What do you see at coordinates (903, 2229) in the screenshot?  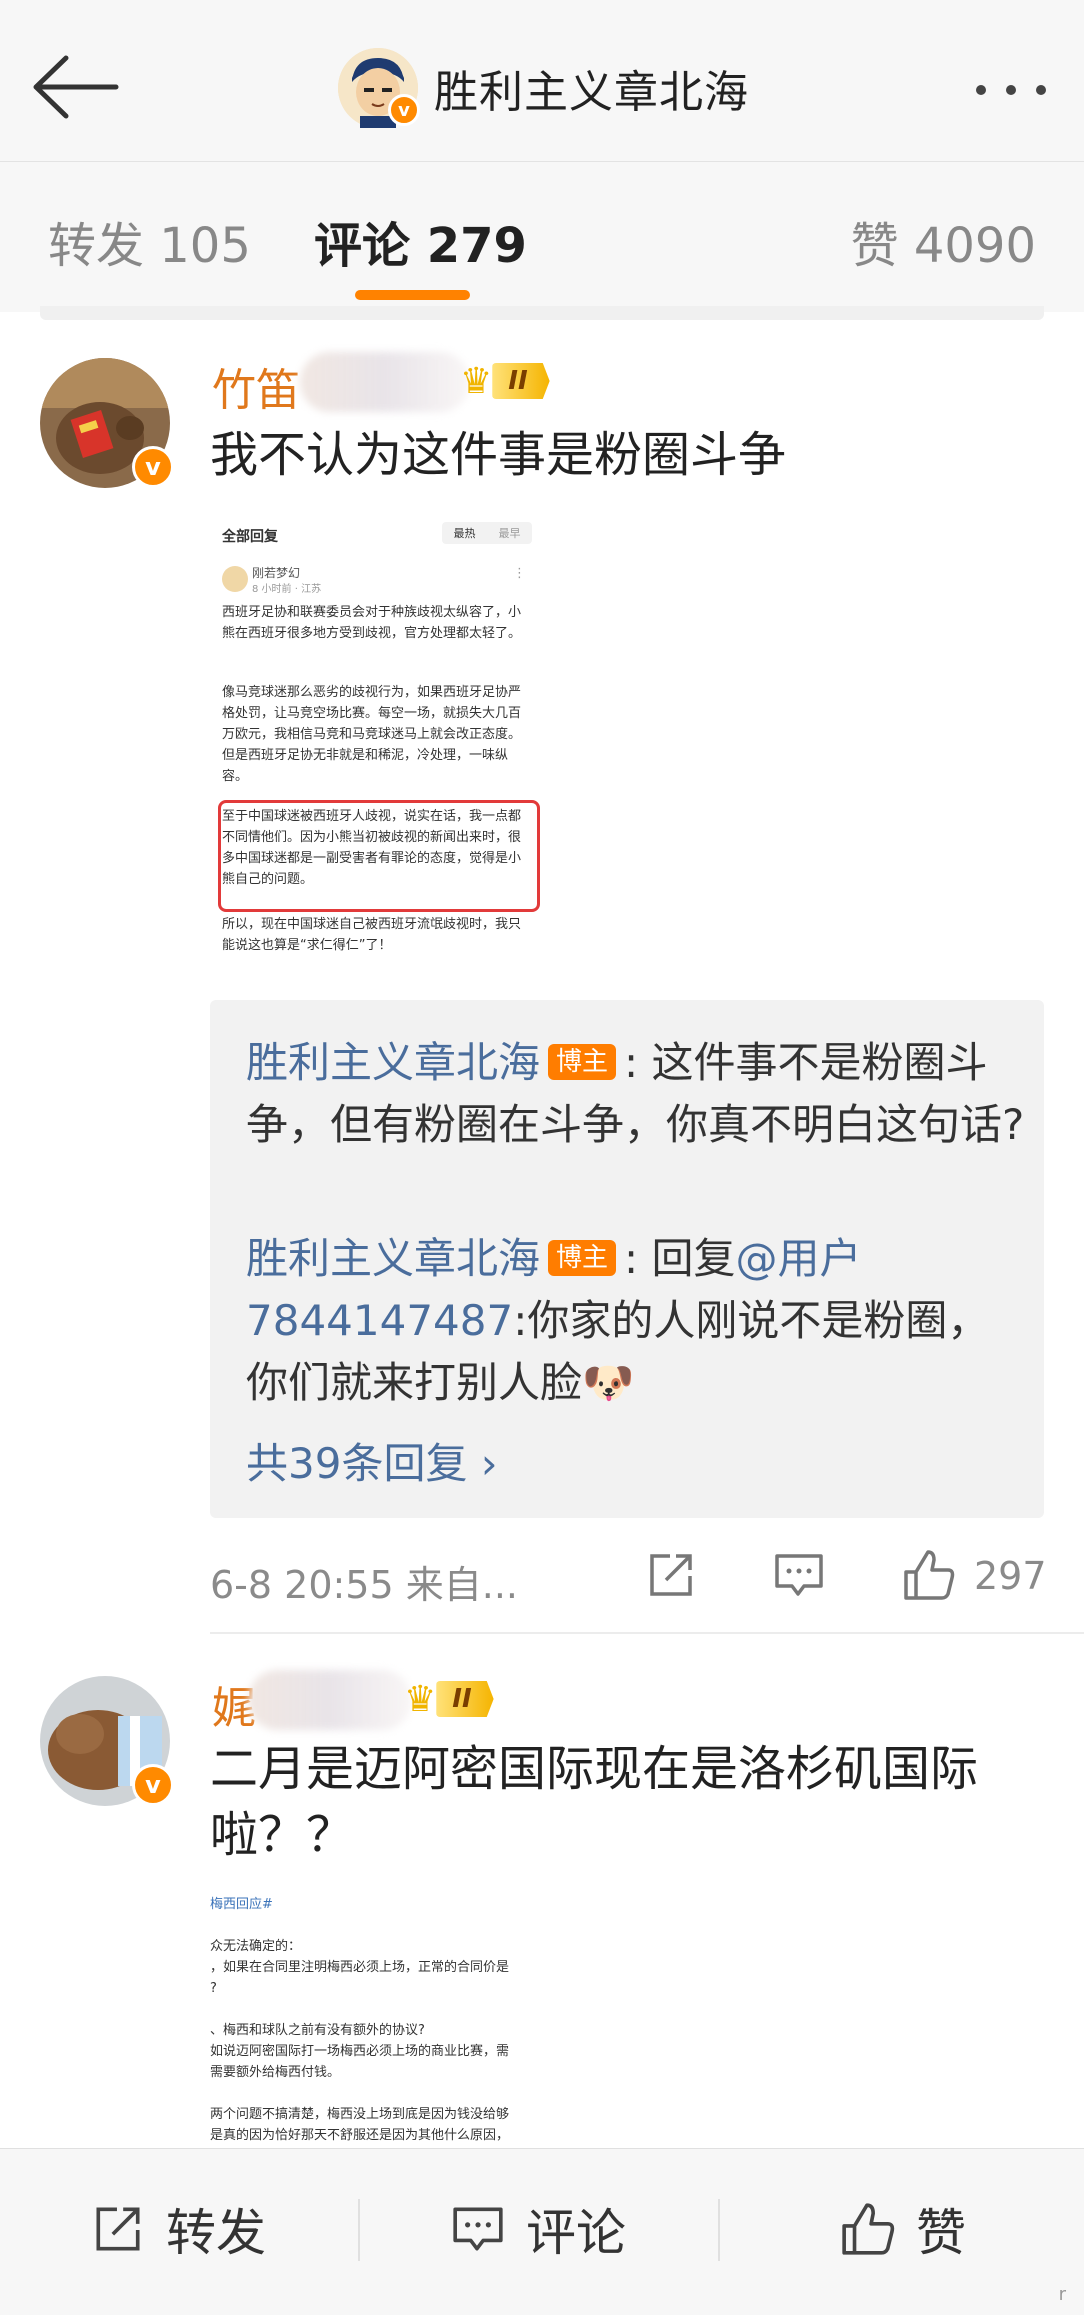 I see `like-button: 赞` at bounding box center [903, 2229].